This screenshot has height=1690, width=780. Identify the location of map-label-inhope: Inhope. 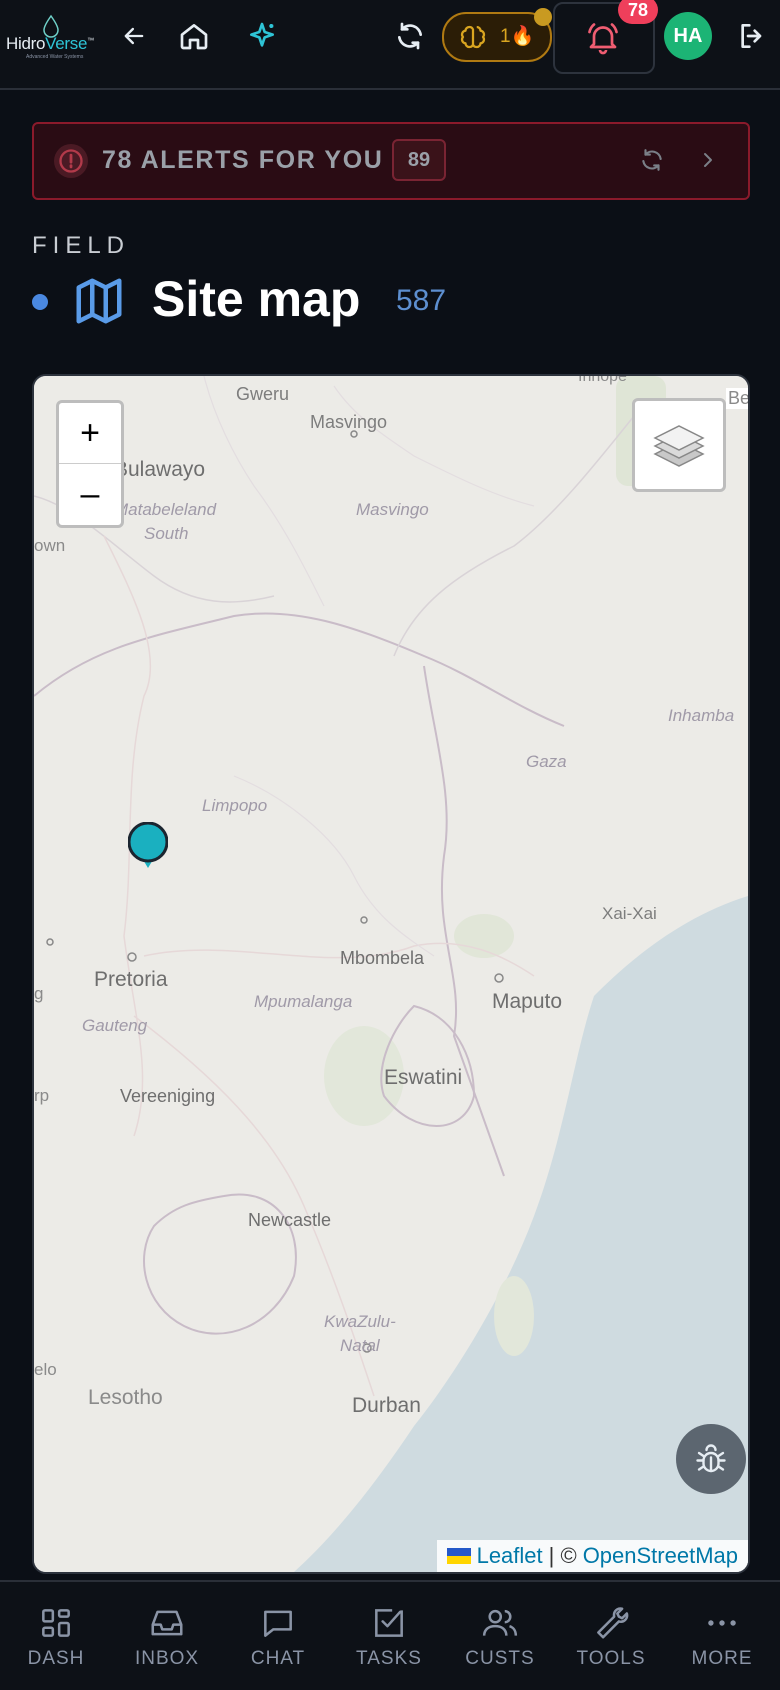
(602, 379).